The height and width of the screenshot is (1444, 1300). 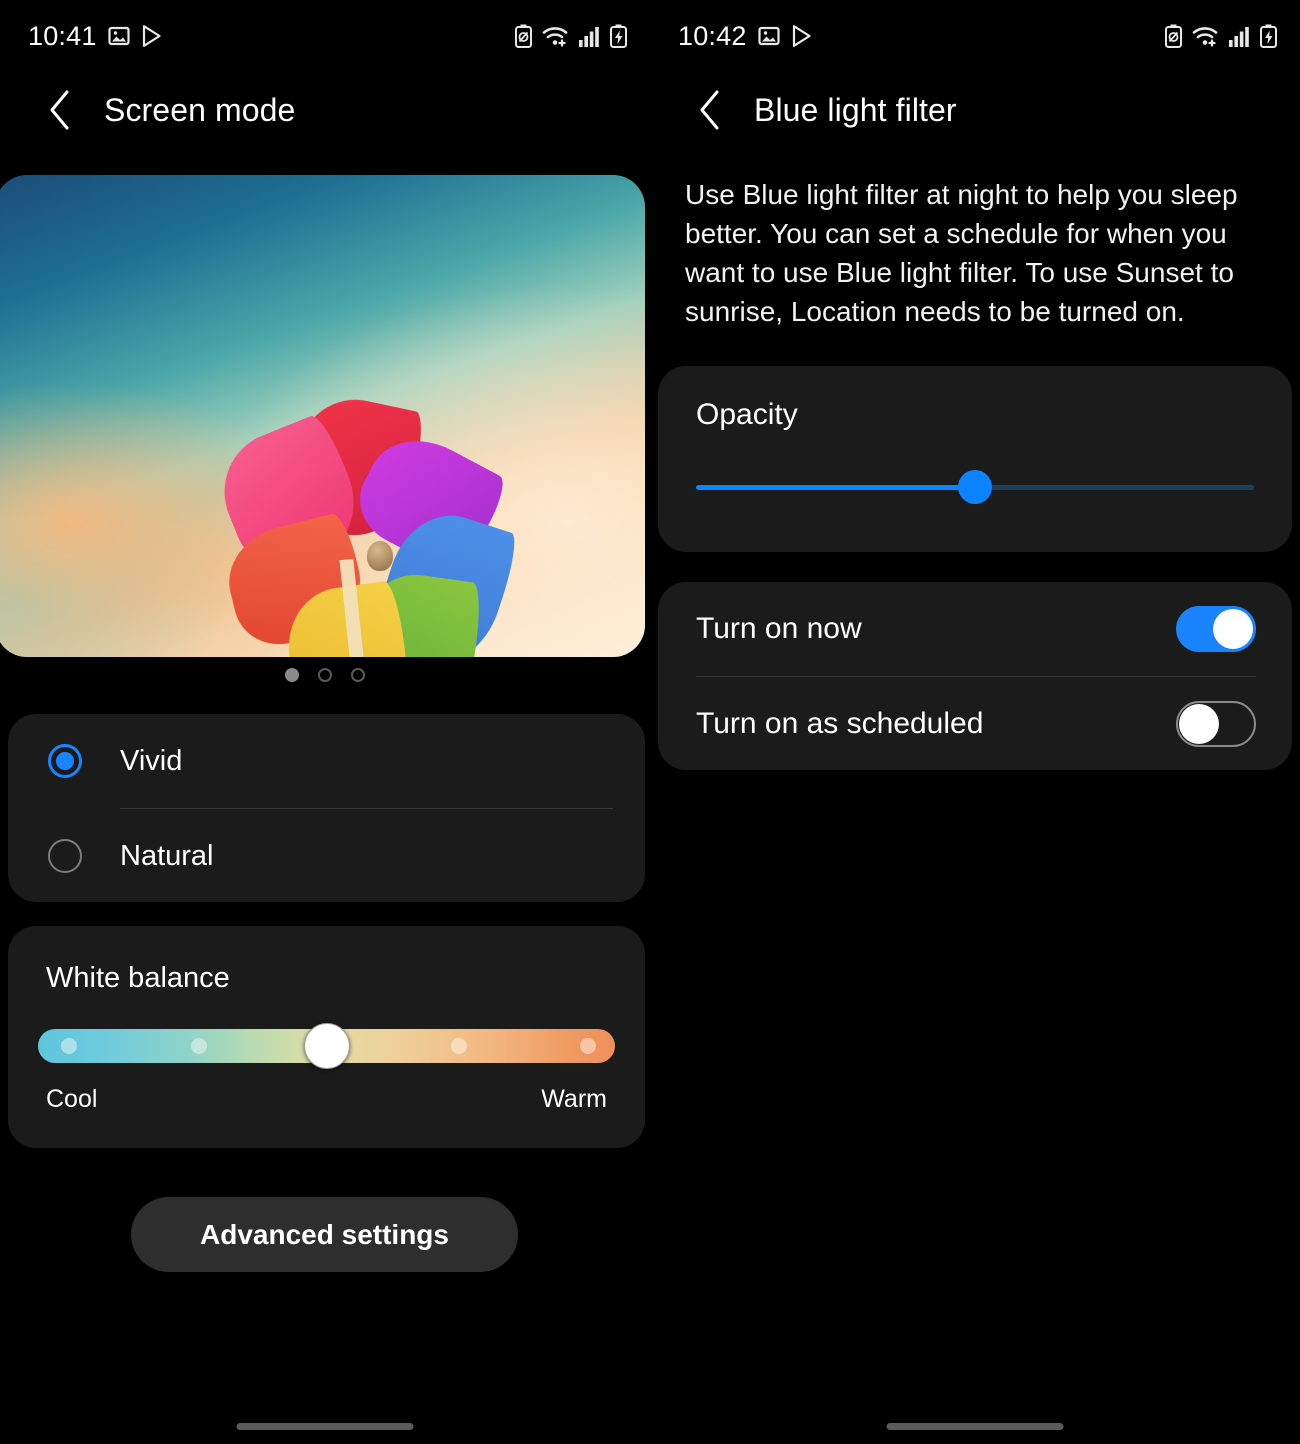 What do you see at coordinates (574, 1099) in the screenshot?
I see `white-balance-max-label: Warm` at bounding box center [574, 1099].